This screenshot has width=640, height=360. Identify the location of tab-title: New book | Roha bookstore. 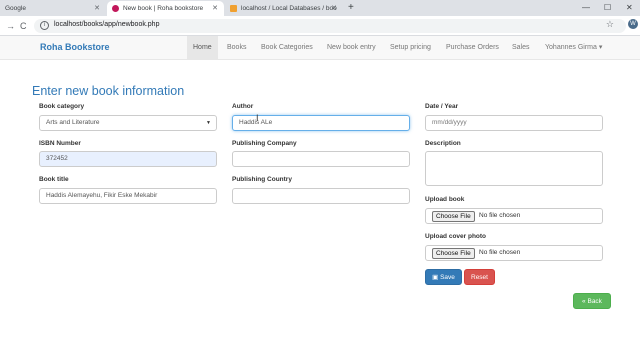
(163, 8).